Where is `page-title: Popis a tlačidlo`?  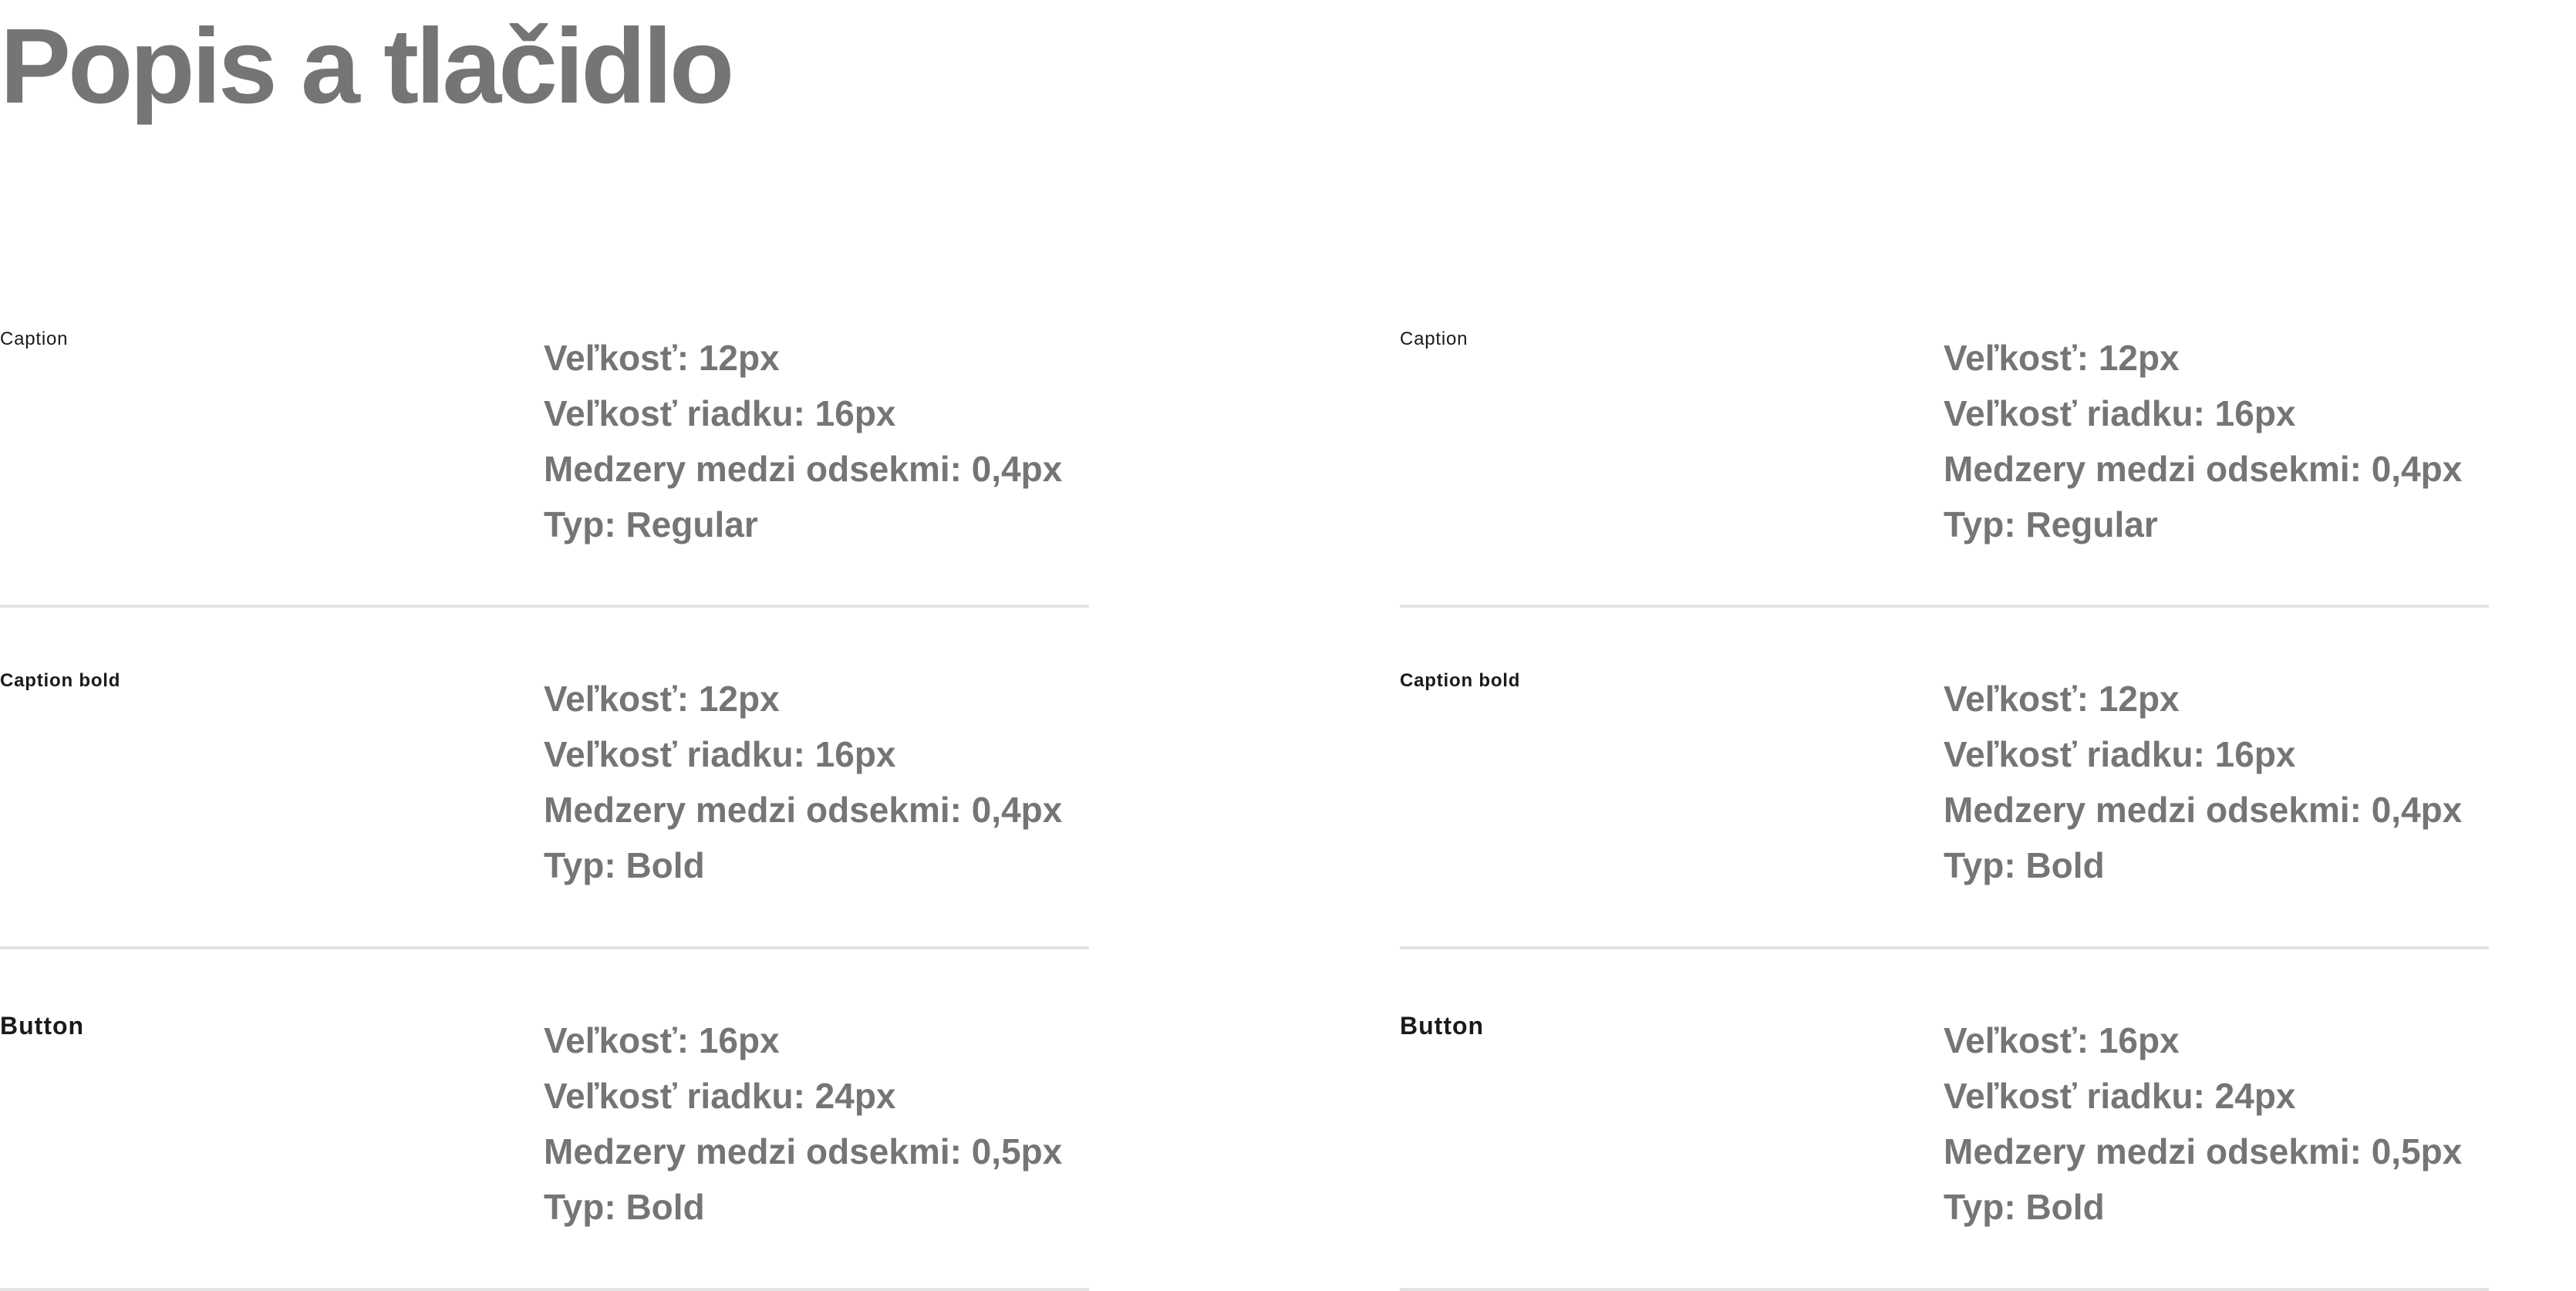
page-title: Popis a tlačidlo is located at coordinates (367, 66).